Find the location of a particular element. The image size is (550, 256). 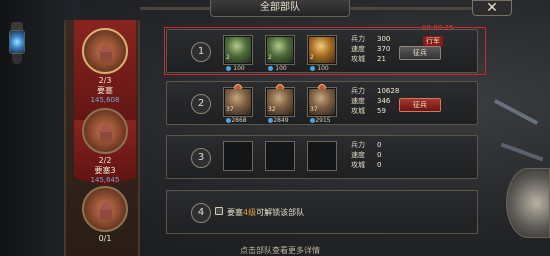

stat-speed: 346 is located at coordinates (384, 101).